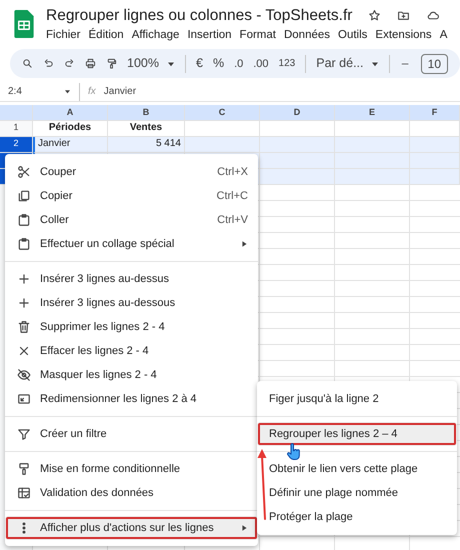  I want to click on menu-item: Affichage, so click(156, 35).